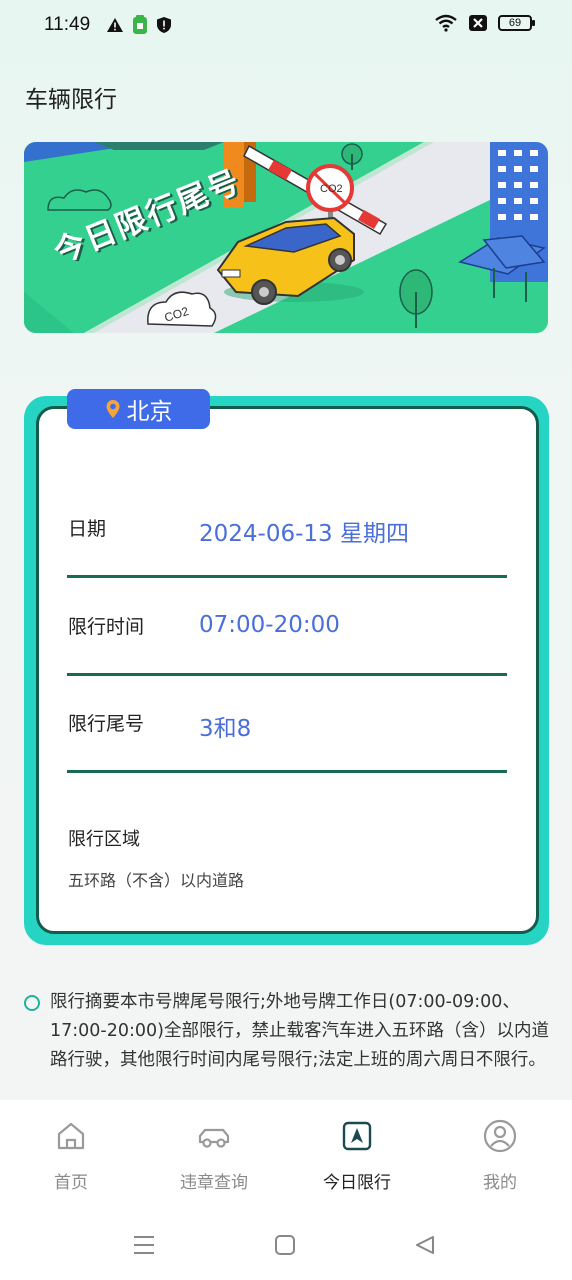  What do you see at coordinates (286, 1160) in the screenshot?
I see `bottom-nav: 首页 违章查询 今日限行 我的` at bounding box center [286, 1160].